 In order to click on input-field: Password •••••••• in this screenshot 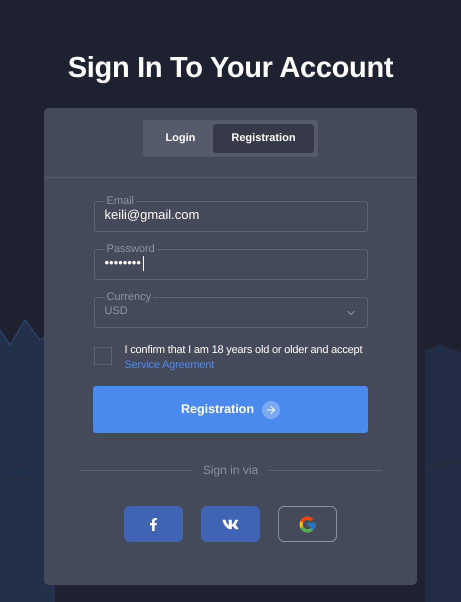, I will do `click(231, 262)`.